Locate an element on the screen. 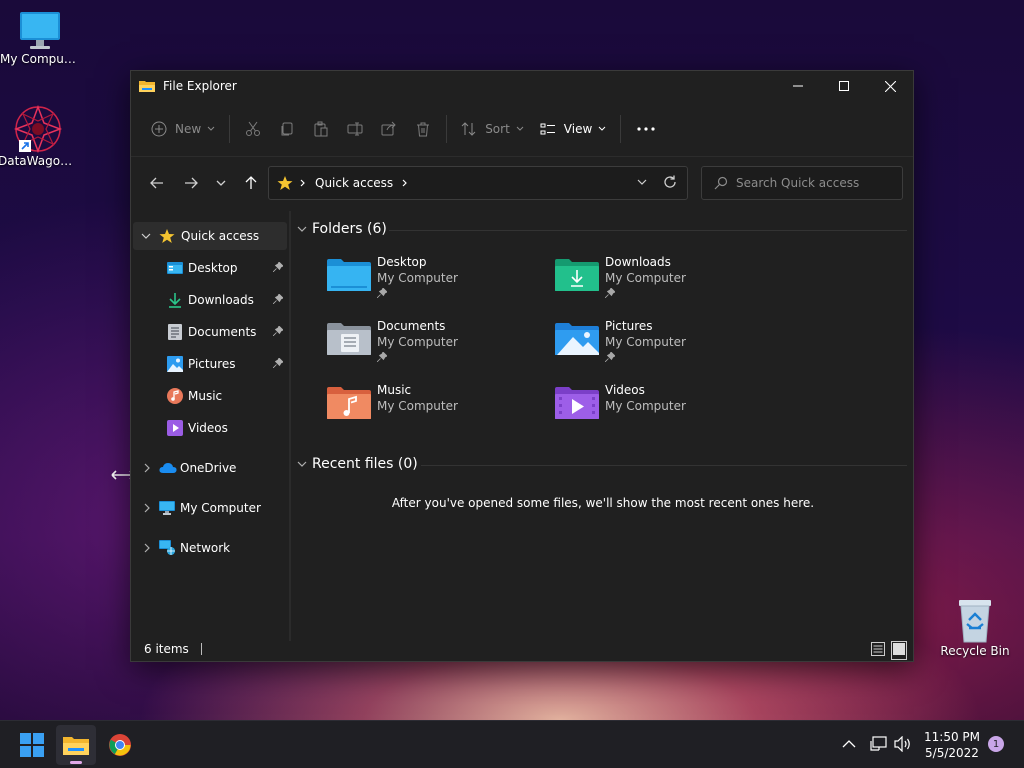 The height and width of the screenshot is (768, 1024). sidebar-item-label: OneDrive is located at coordinates (208, 468).